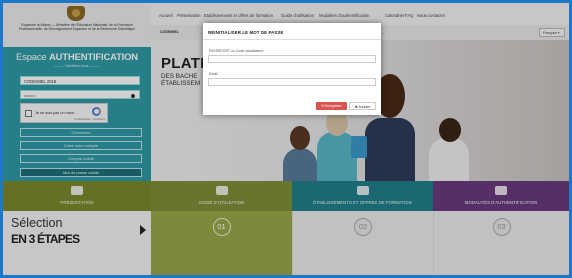 The height and width of the screenshot is (278, 572). What do you see at coordinates (292, 82) in the screenshot?
I see `email-field` at bounding box center [292, 82].